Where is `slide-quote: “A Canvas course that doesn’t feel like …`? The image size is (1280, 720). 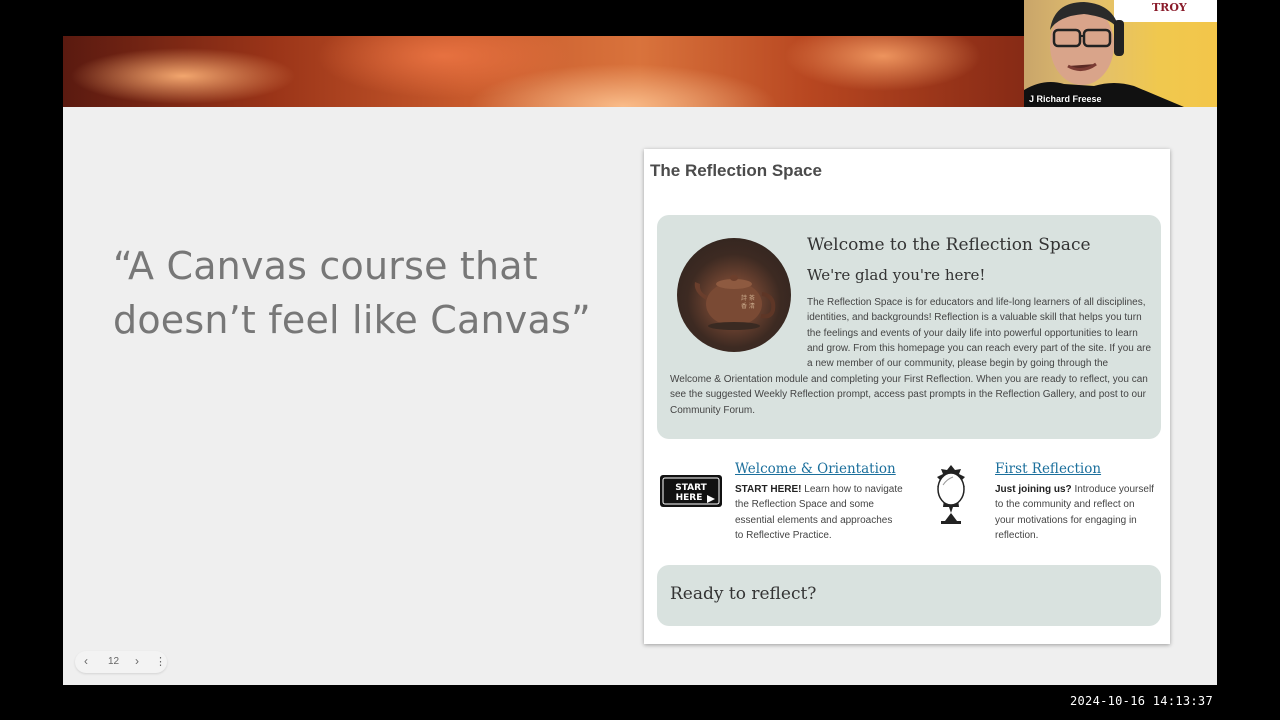 slide-quote: “A Canvas course that doesn’t feel like … is located at coordinates (352, 293).